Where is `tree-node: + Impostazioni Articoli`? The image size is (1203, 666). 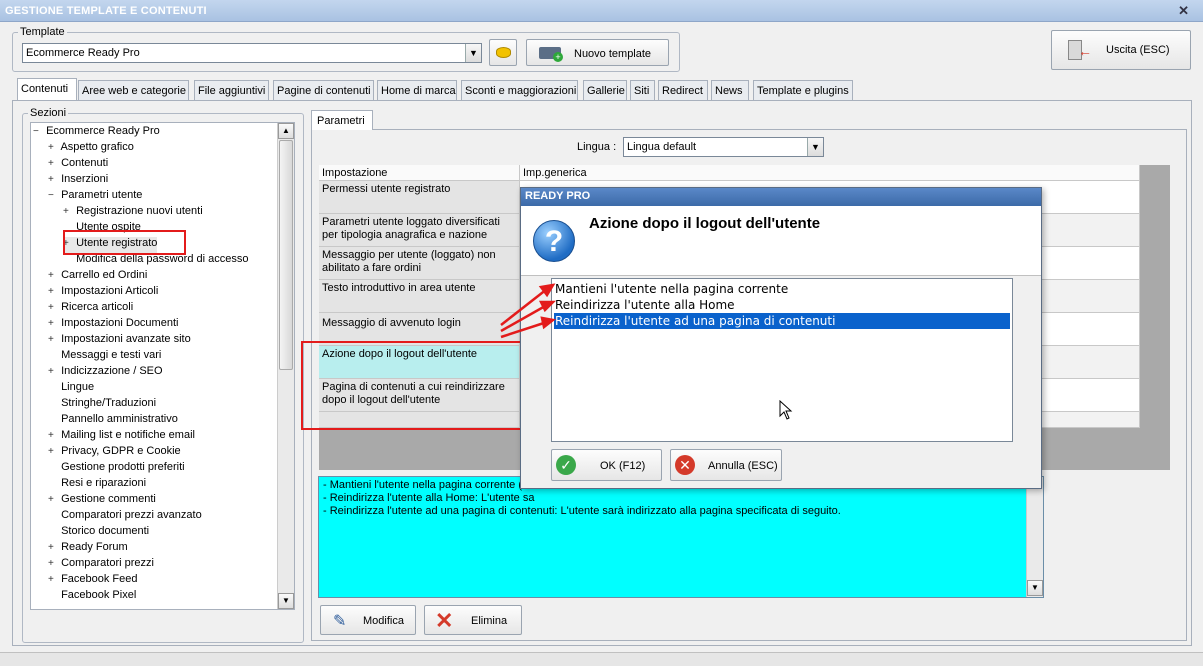 tree-node: + Impostazioni Articoli is located at coordinates (103, 293).